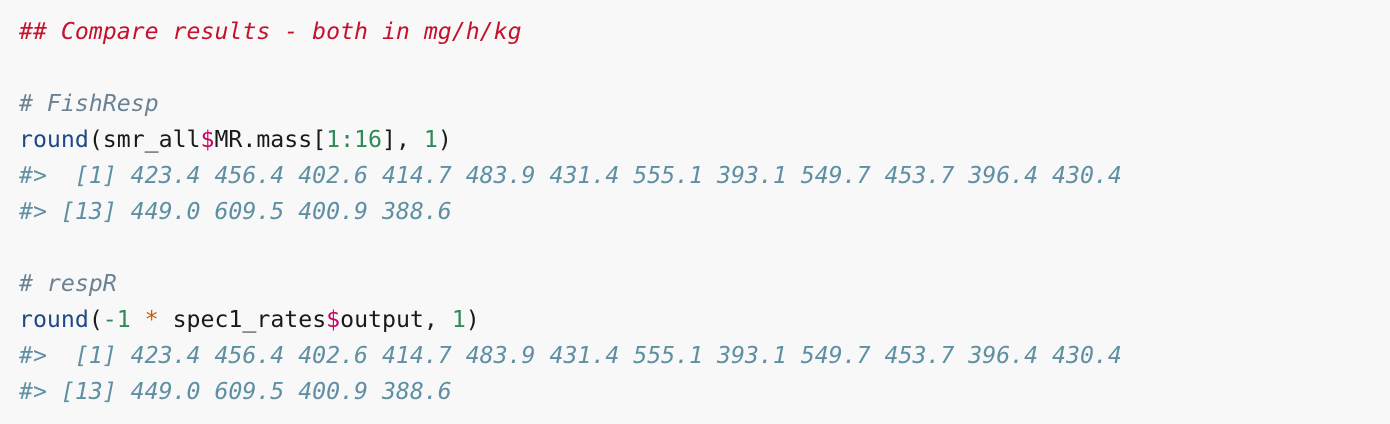  I want to click on code-line-call-fishresp: round(smr_all$MR.mass[1:16], 1), so click(704, 140).